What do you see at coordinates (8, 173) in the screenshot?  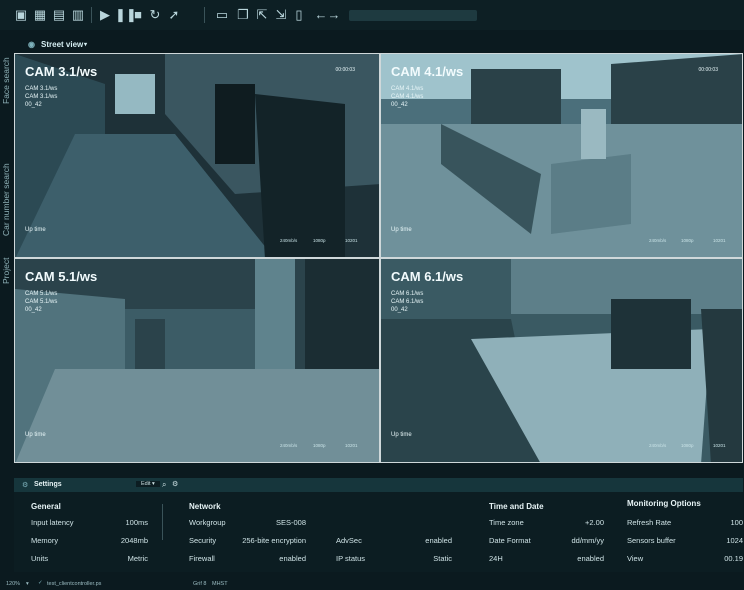 I see `tab-car-number-search: Car number search` at bounding box center [8, 173].